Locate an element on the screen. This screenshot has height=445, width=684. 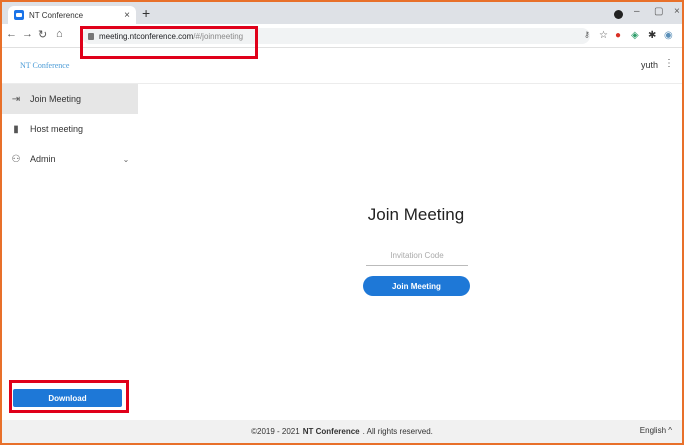
copyright-prefix: ©2019 - 2021 is located at coordinates (275, 431).